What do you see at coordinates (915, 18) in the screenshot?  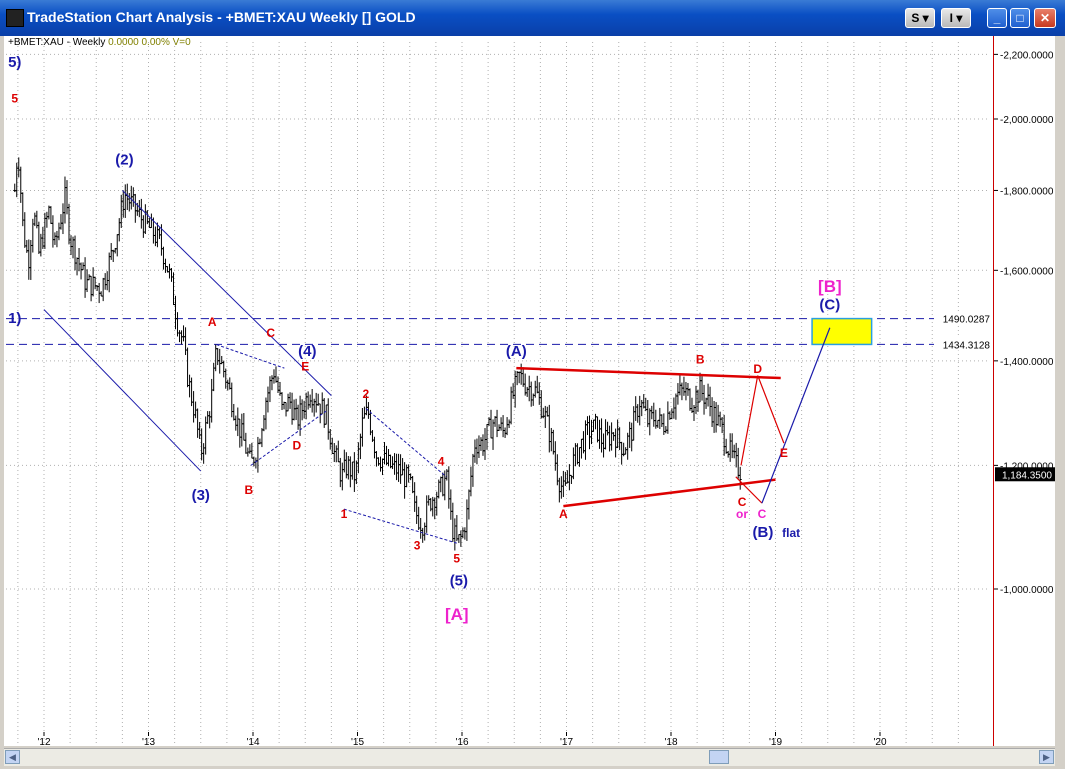 I see `s-menu-label: S` at bounding box center [915, 18].